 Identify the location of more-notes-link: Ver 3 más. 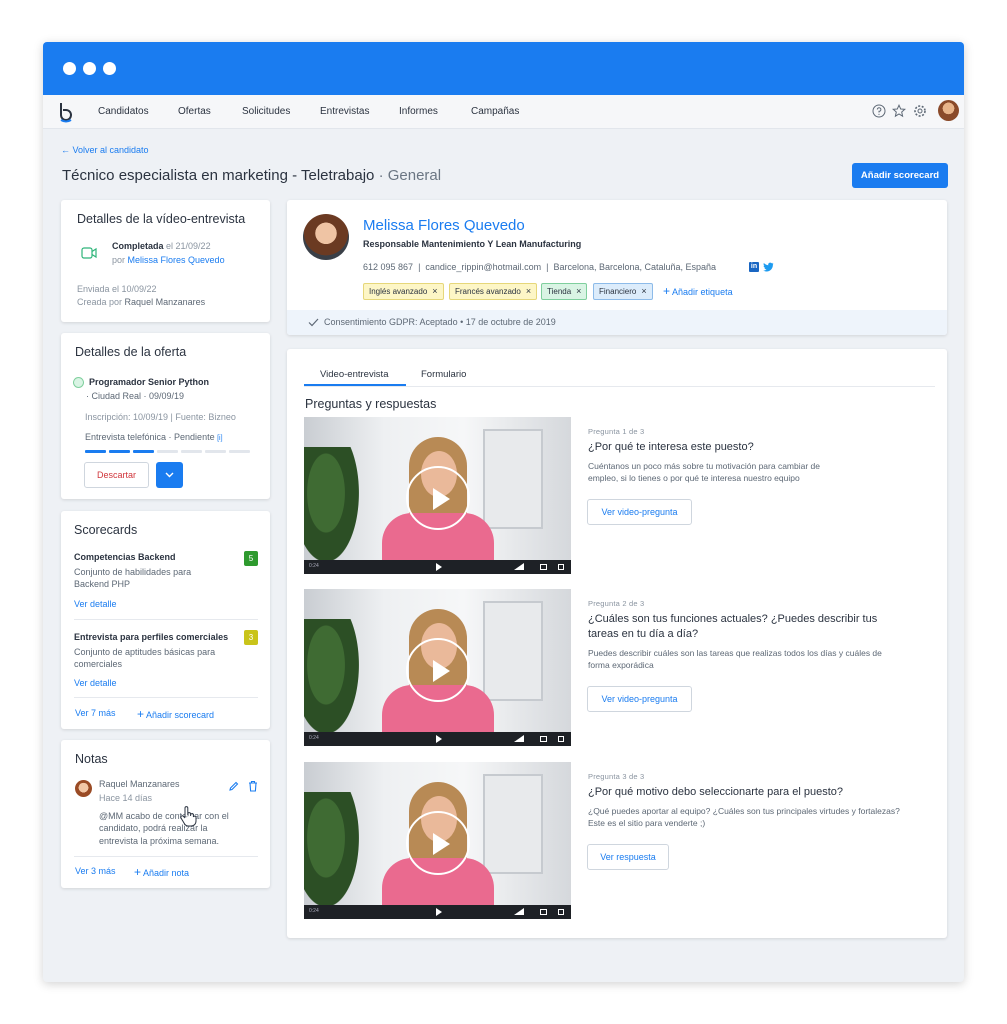
(95, 871).